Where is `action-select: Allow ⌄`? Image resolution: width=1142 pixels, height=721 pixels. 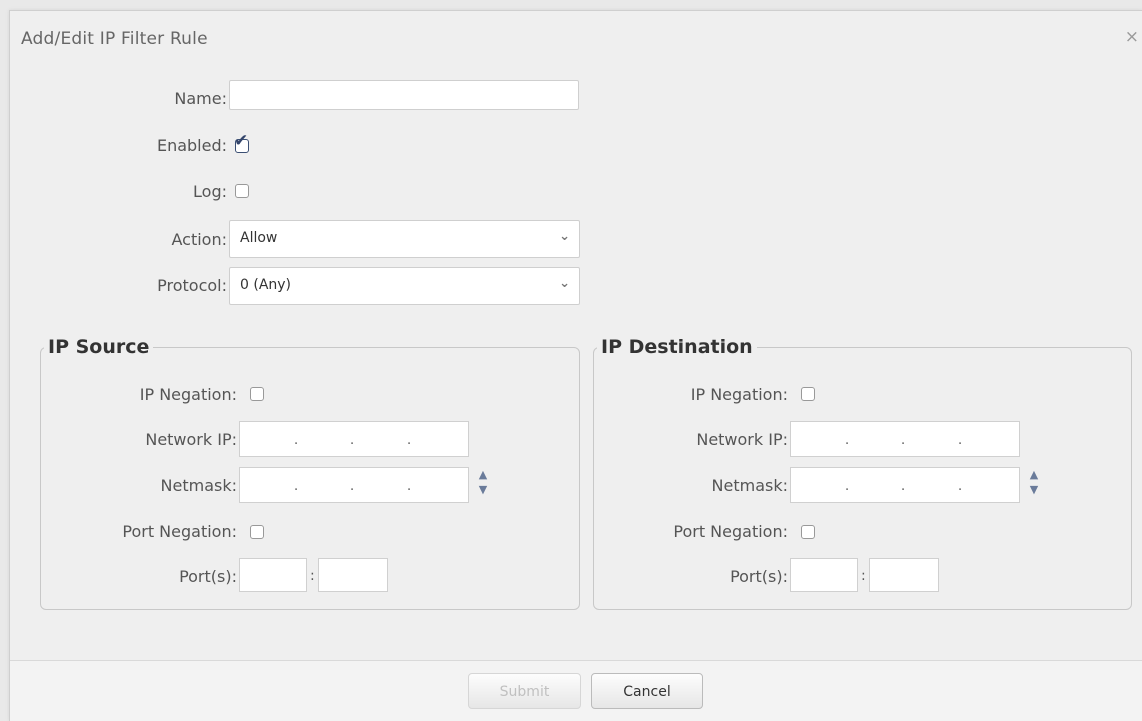 action-select: Allow ⌄ is located at coordinates (404, 239).